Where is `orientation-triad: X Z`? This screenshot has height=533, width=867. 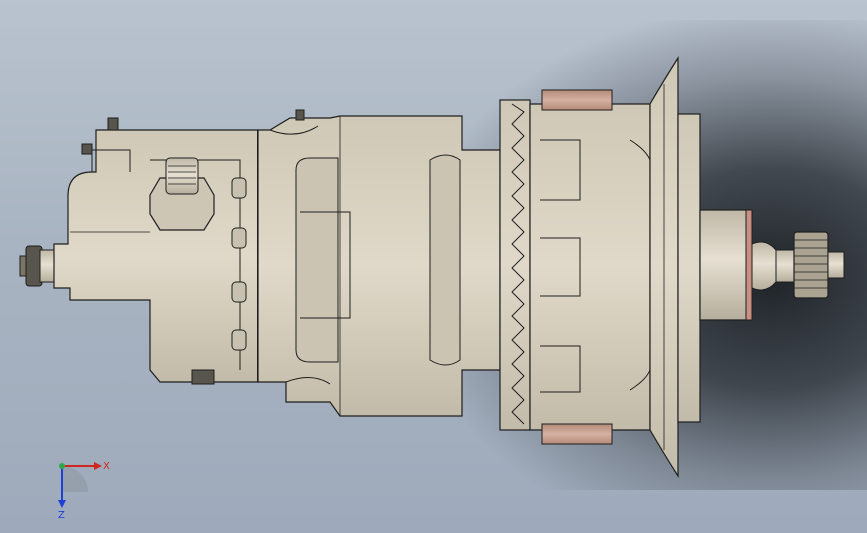 orientation-triad: X Z is located at coordinates (84, 491).